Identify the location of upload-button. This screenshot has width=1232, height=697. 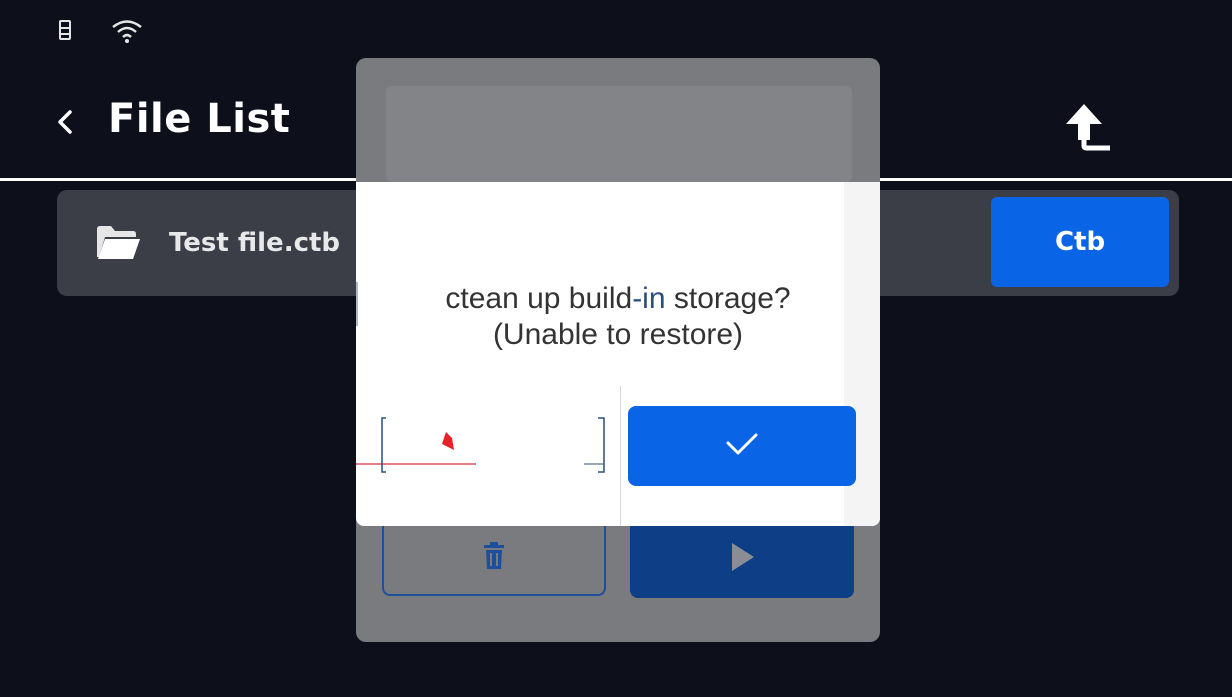
(1088, 128).